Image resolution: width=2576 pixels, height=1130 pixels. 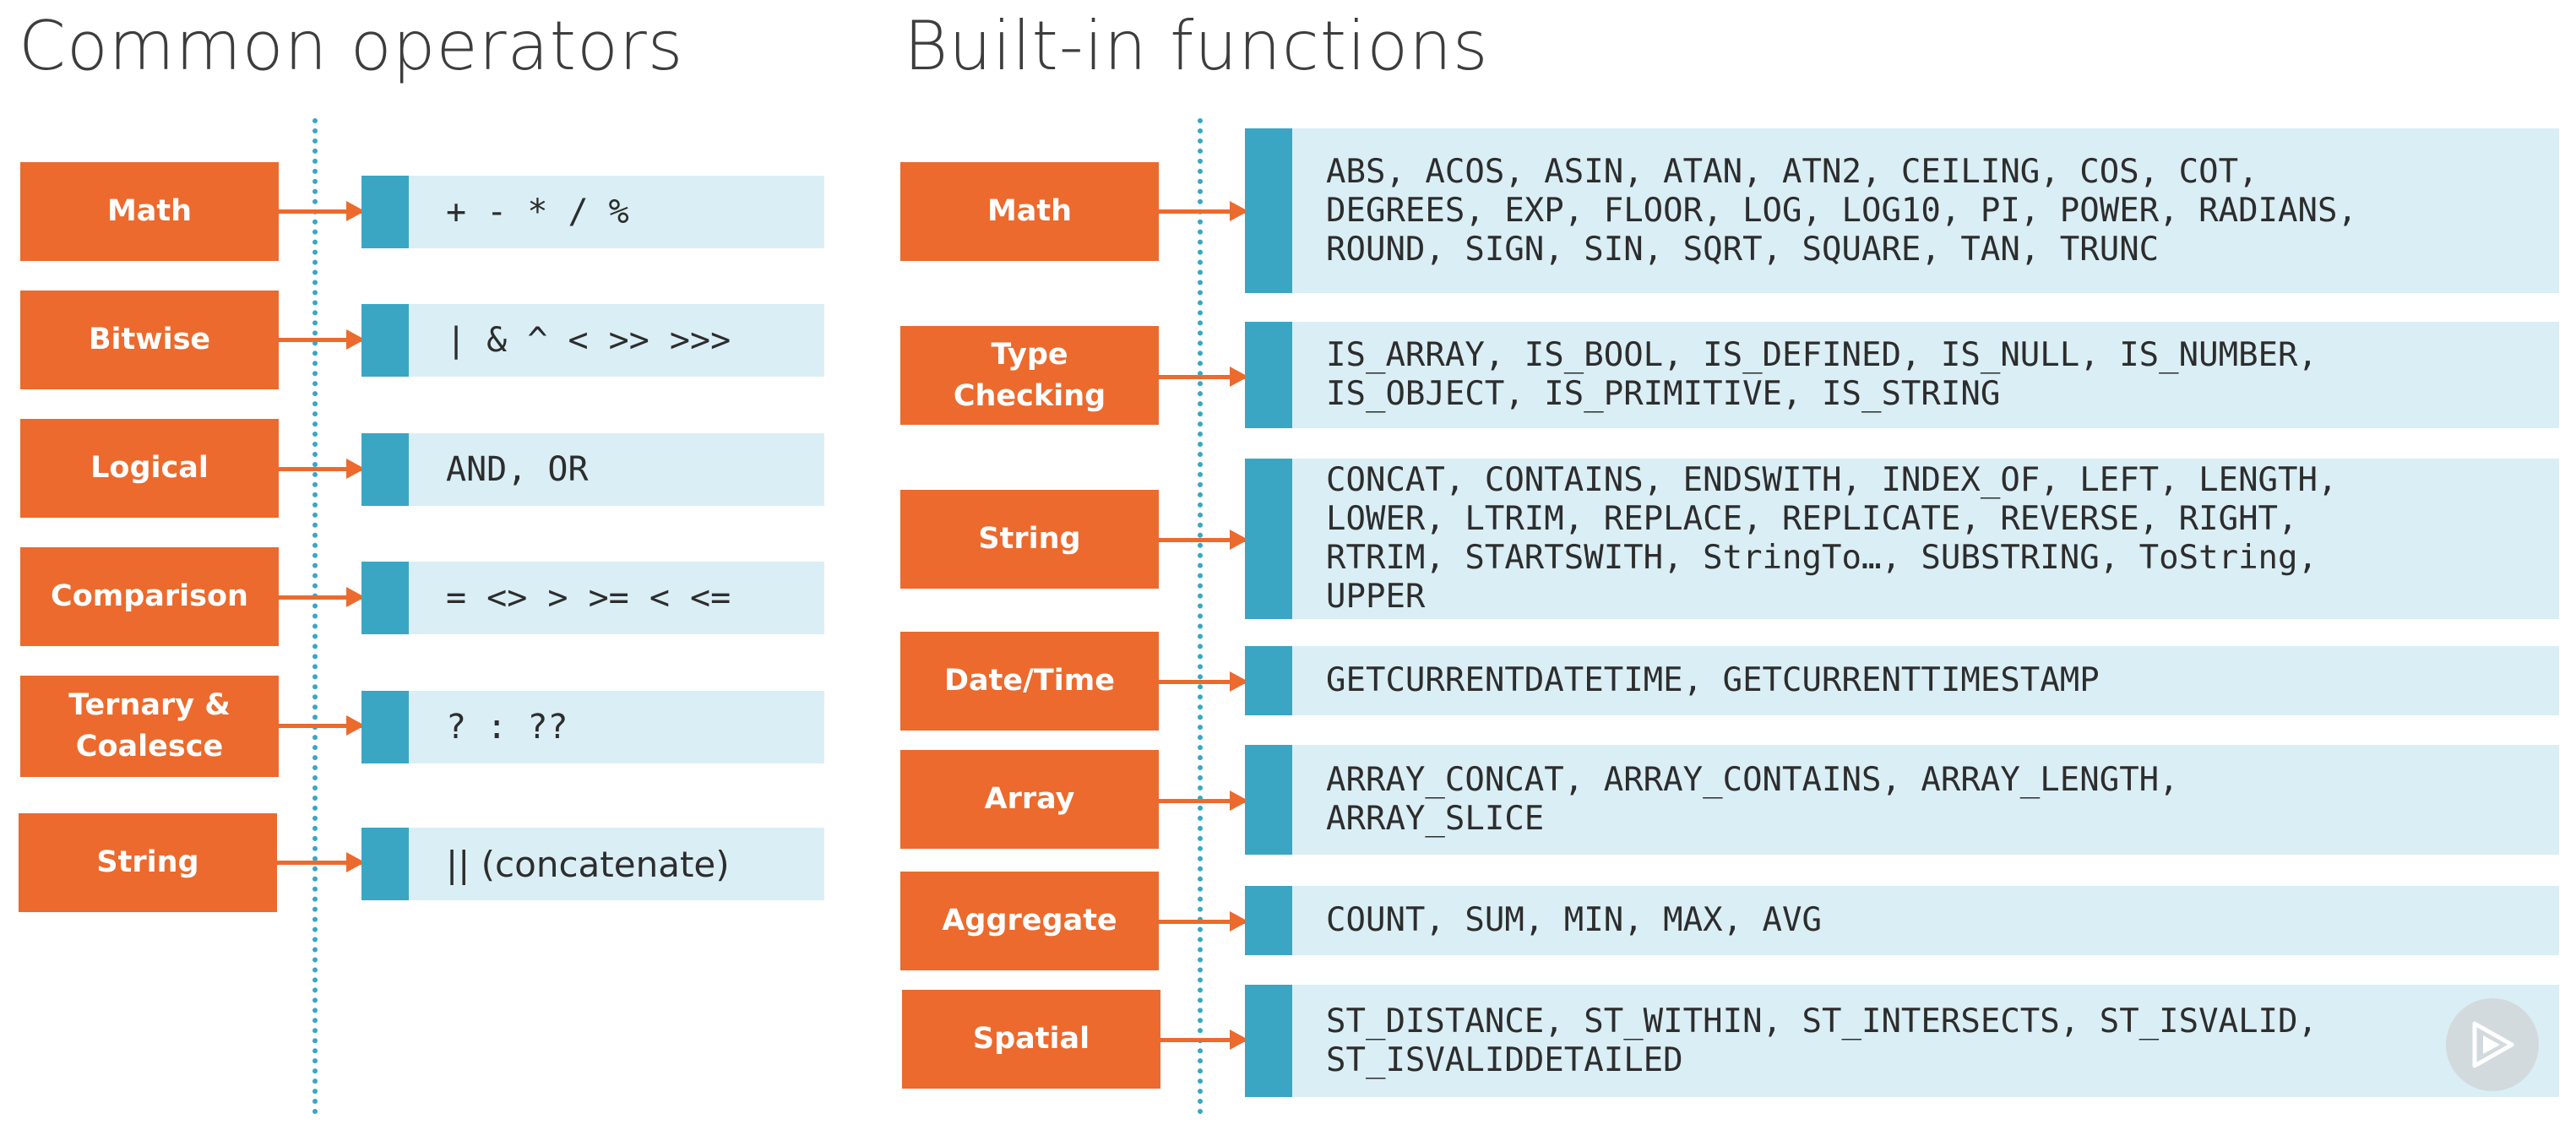 What do you see at coordinates (149, 340) in the screenshot?
I see `operator-category-bitwise: Bitwise` at bounding box center [149, 340].